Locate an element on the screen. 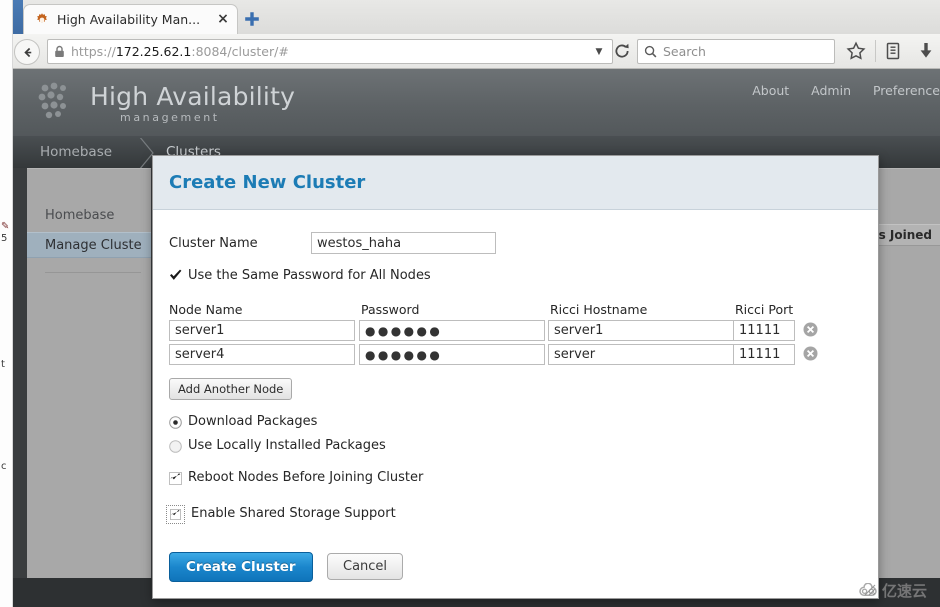 This screenshot has height=607, width=940. url-host: 172.25.62.1 is located at coordinates (153, 51).